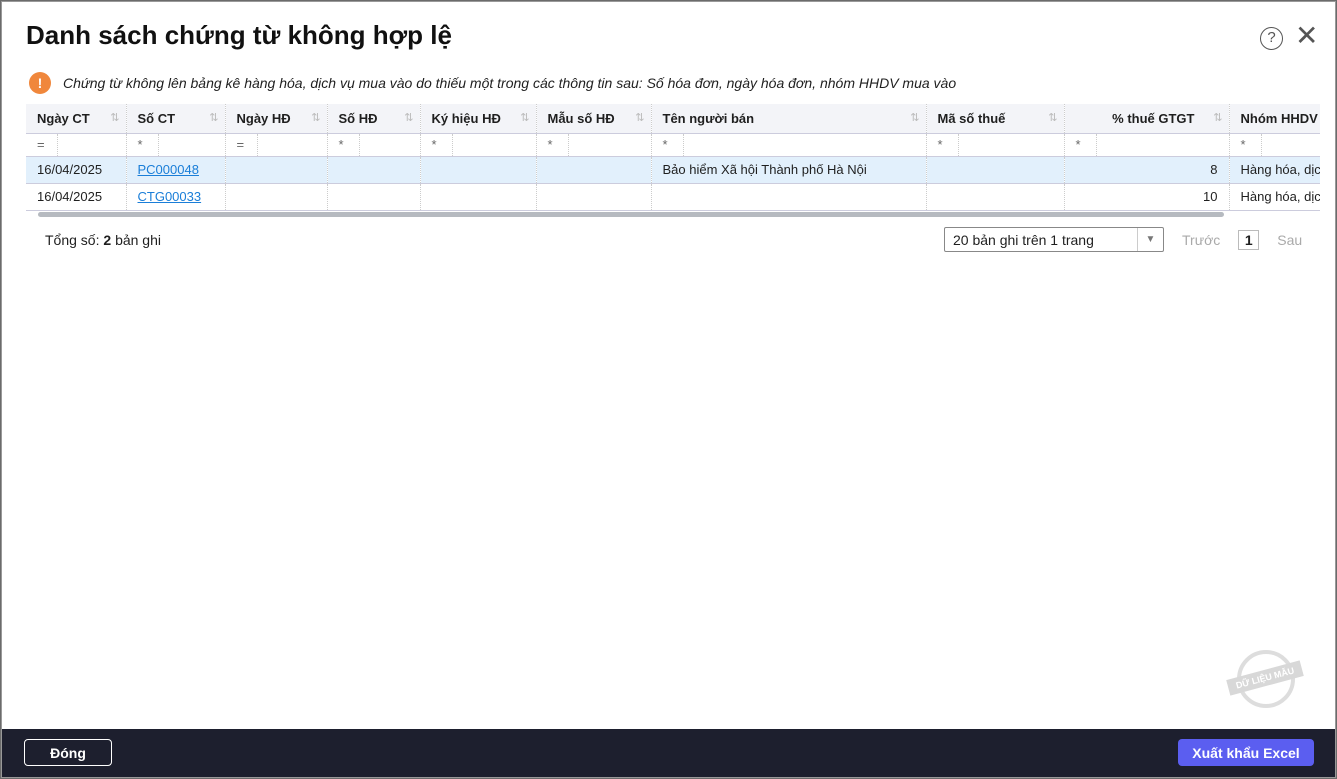  I want to click on page-size-select: 20 bản ghi trên 1 trang ▼, so click(1054, 239).